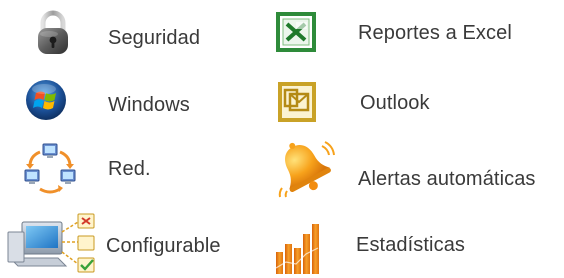  I want to click on feature-excel: Reportes a Excel, so click(414, 34).